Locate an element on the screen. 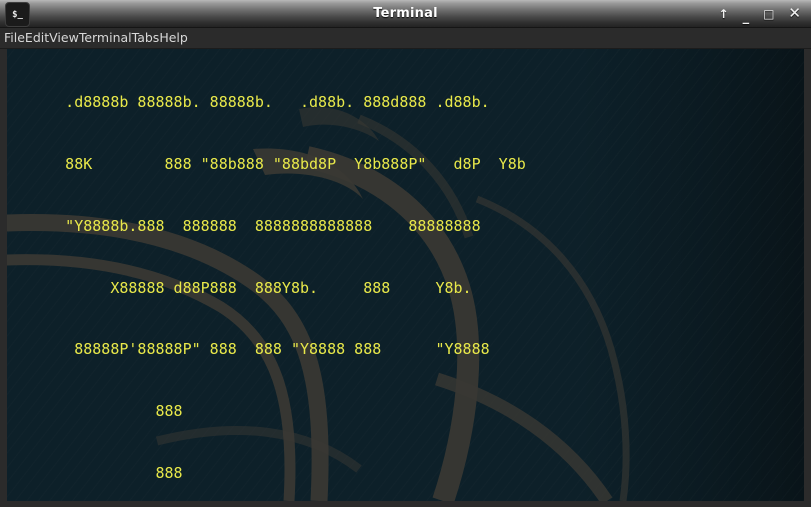 The image size is (811, 507). window-title: Terminal is located at coordinates (405, 13).